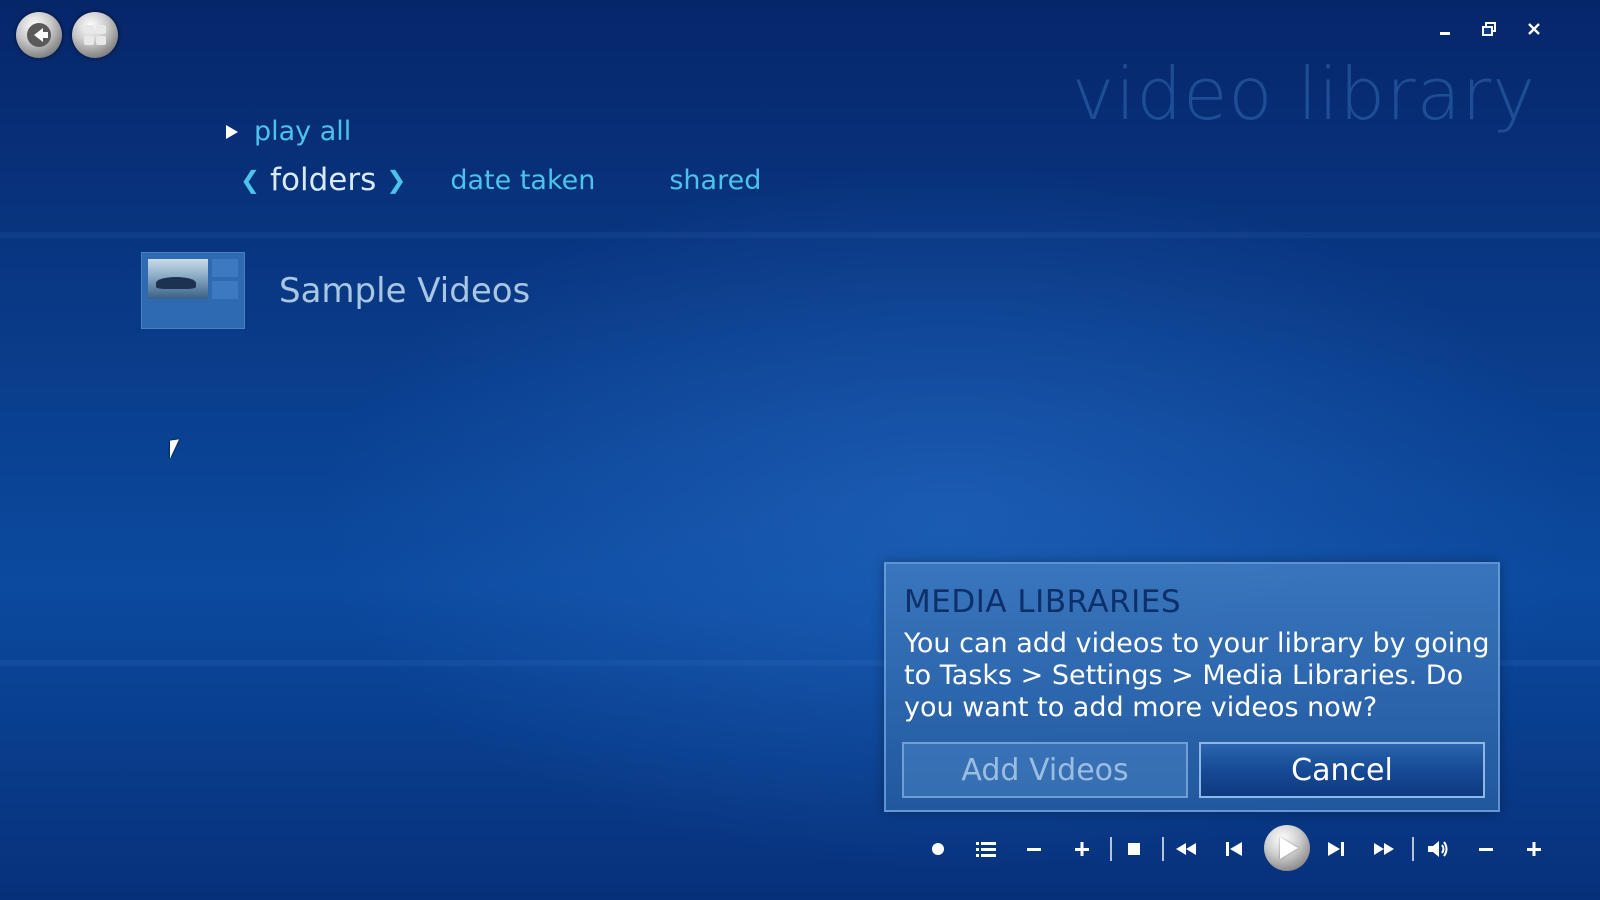 The image size is (1600, 900). What do you see at coordinates (1342, 770) in the screenshot?
I see `cancel-button: Cancel` at bounding box center [1342, 770].